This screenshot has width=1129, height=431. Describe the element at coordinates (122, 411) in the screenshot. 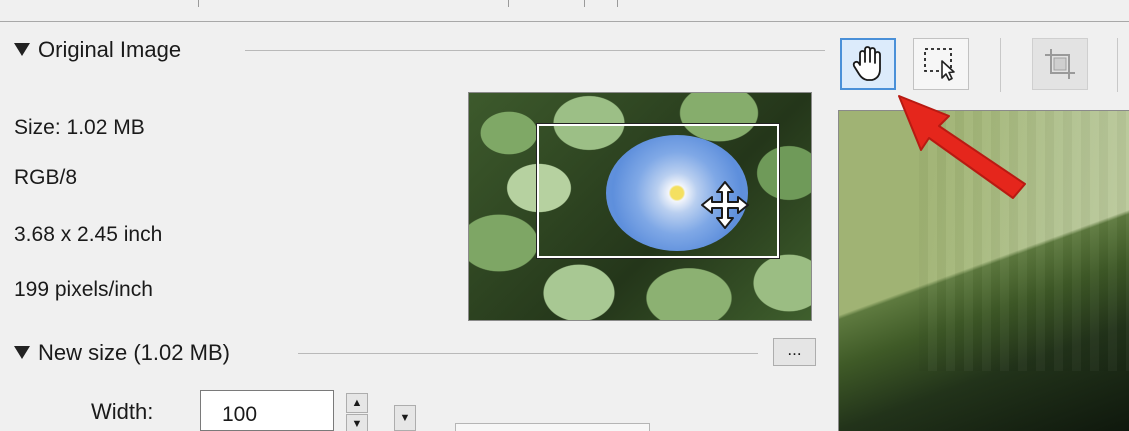

I see `width-label: Width:` at that location.